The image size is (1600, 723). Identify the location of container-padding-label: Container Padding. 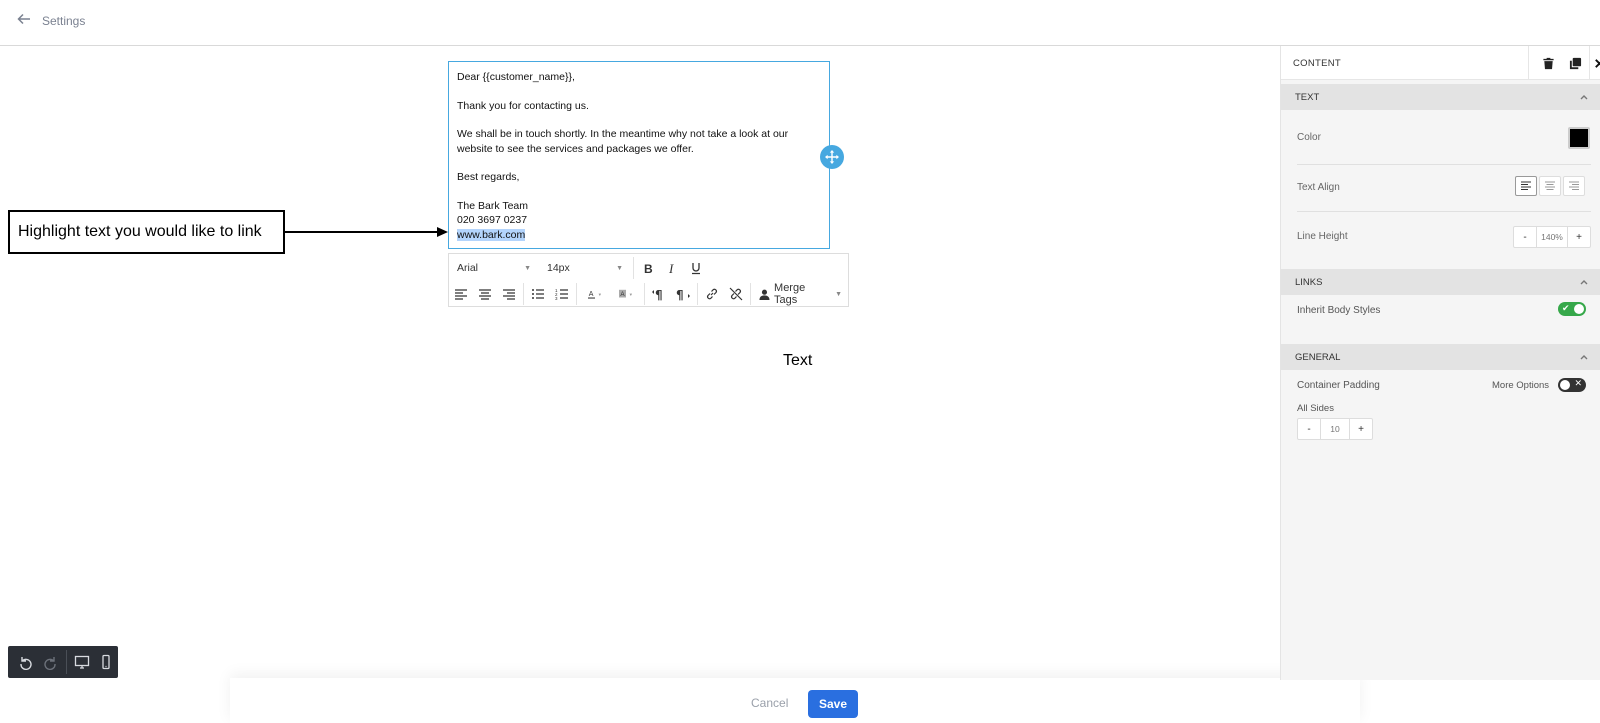
(1338, 385).